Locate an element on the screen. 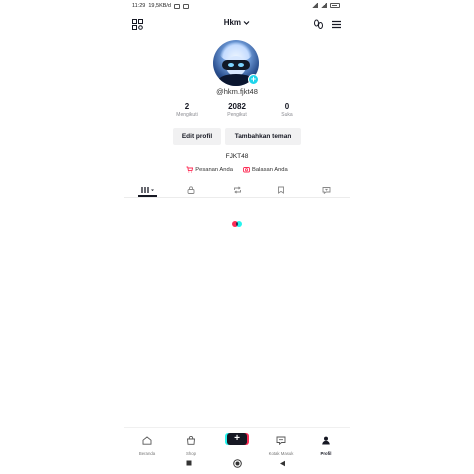 The width and height of the screenshot is (474, 474). plus-icon: + is located at coordinates (237, 438).